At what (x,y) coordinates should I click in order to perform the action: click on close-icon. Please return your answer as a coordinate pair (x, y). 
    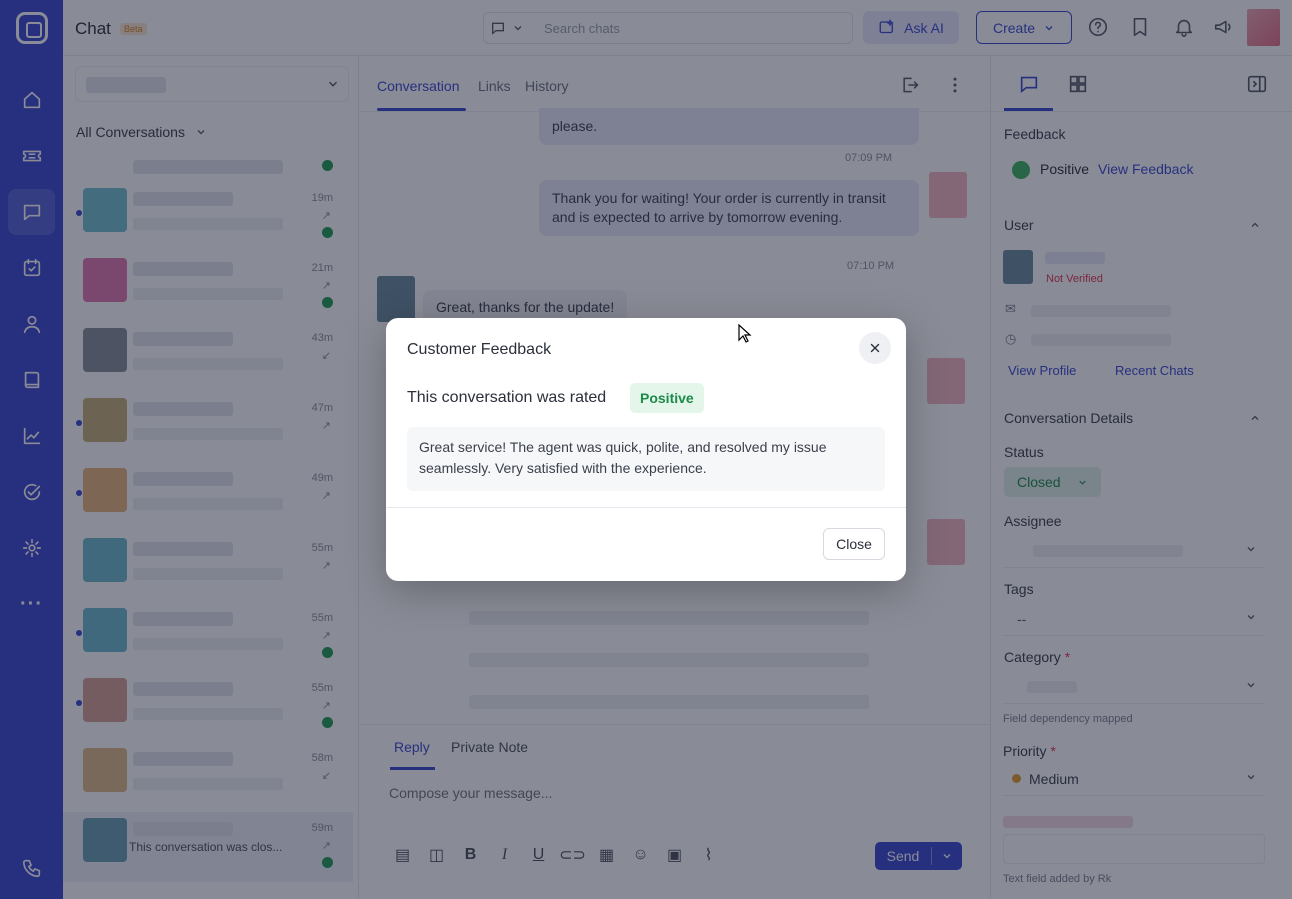
    Looking at the image, I should click on (875, 348).